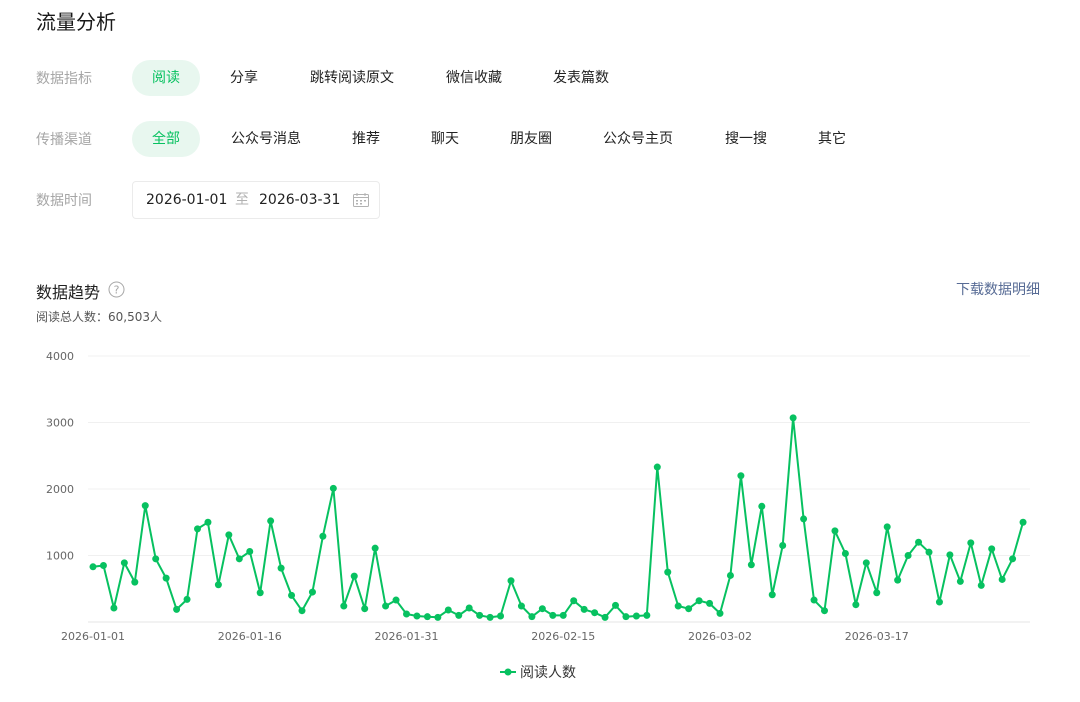 The height and width of the screenshot is (702, 1080). What do you see at coordinates (186, 200) in the screenshot?
I see `date-start-value: 2026-01-01` at bounding box center [186, 200].